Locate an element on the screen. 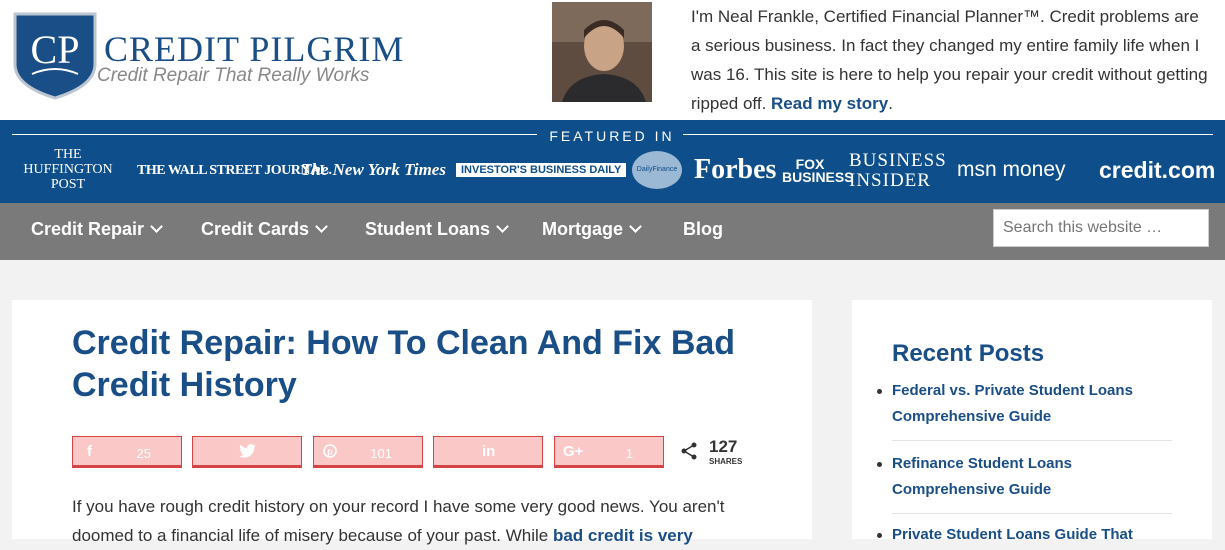 This screenshot has height=550, width=1225. nav-mortgage: Mortgage is located at coordinates (592, 229).